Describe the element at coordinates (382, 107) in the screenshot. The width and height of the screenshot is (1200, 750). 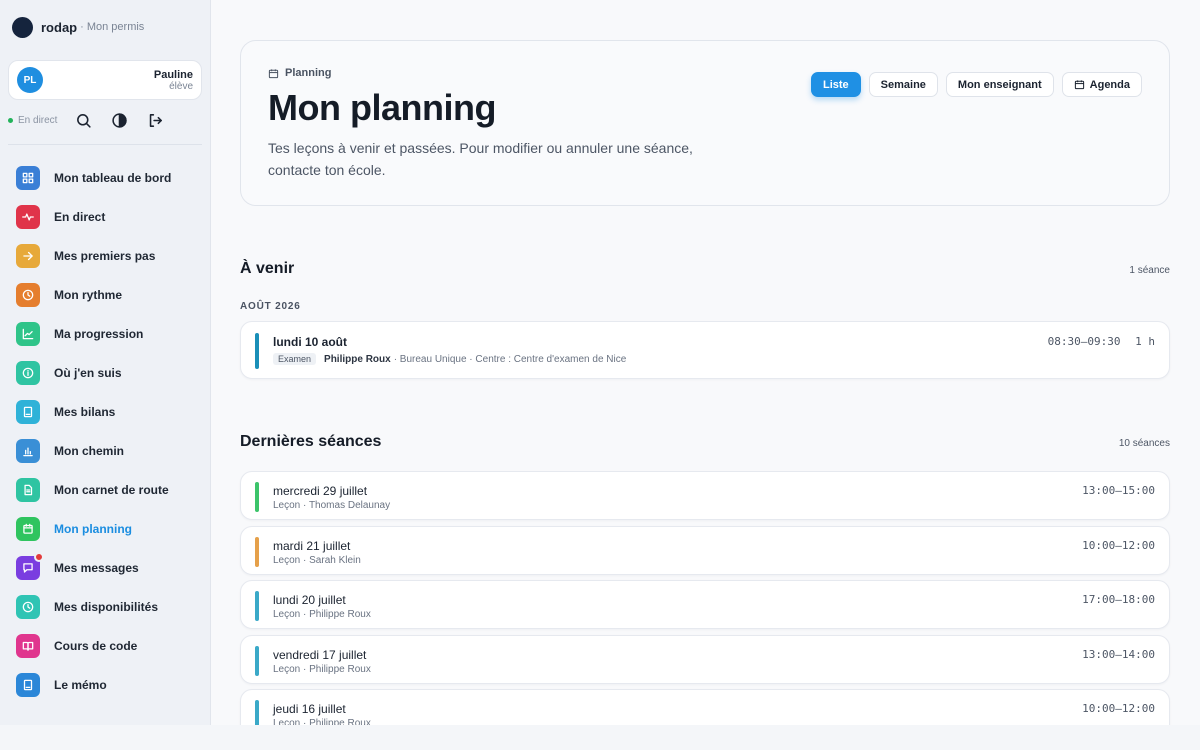
I see `page-title: Mon planning` at that location.